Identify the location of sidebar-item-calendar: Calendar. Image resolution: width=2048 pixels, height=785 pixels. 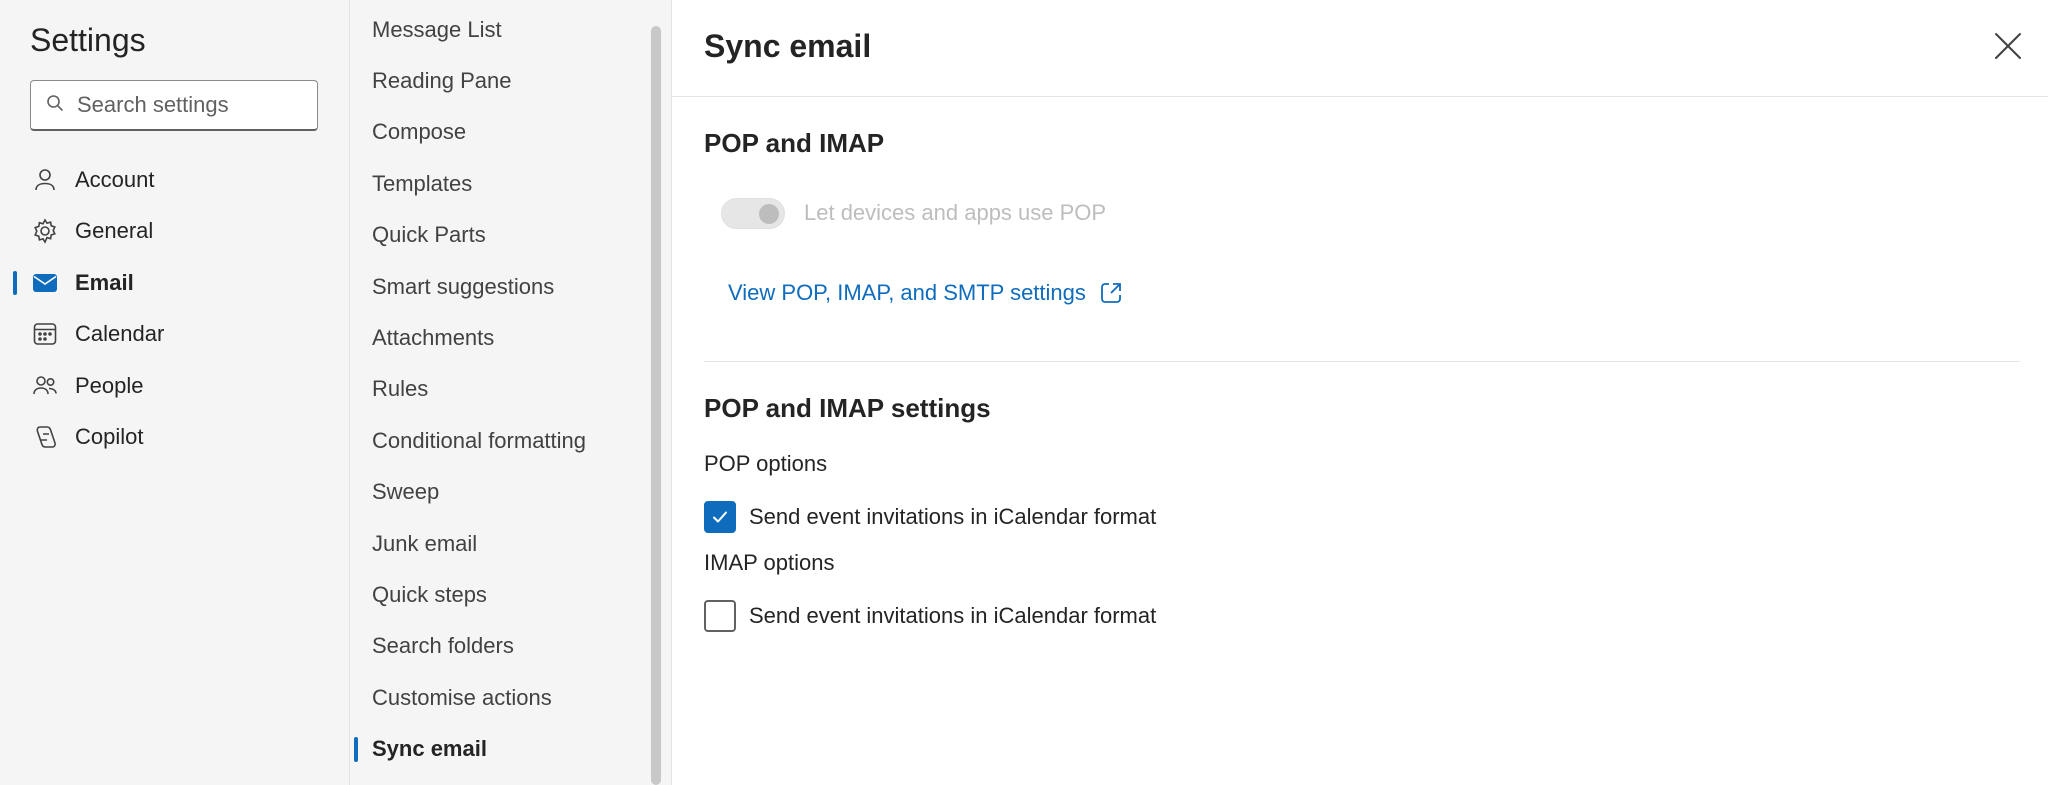
(174, 335).